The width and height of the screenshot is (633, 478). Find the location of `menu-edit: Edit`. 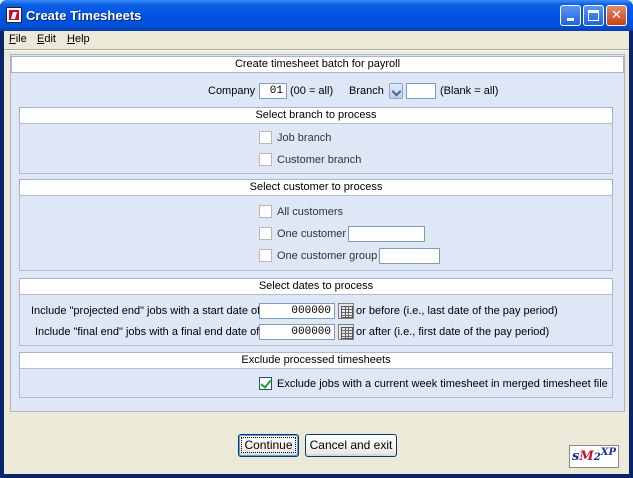

menu-edit: Edit is located at coordinates (46, 39).